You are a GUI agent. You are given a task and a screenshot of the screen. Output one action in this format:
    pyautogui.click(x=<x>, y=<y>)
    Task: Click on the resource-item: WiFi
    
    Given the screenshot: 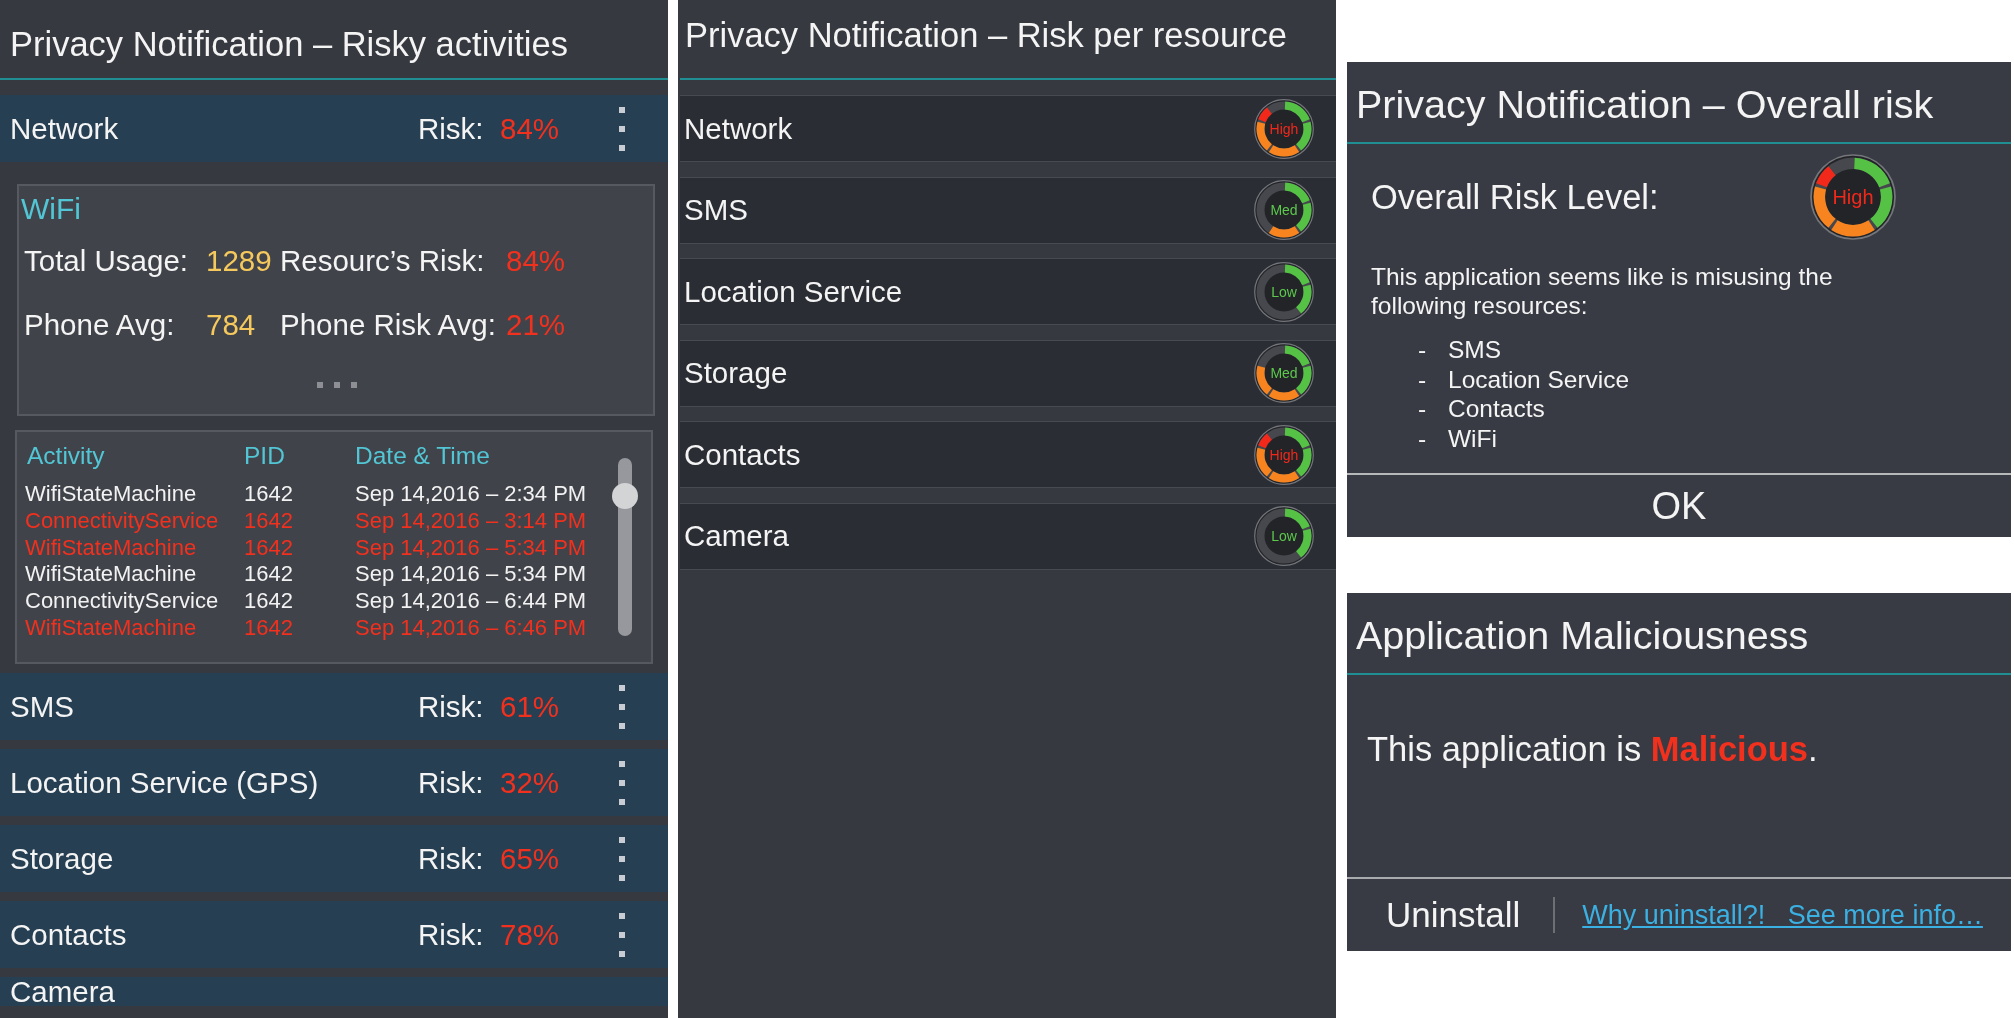 What is the action you would take?
    pyautogui.click(x=1472, y=439)
    